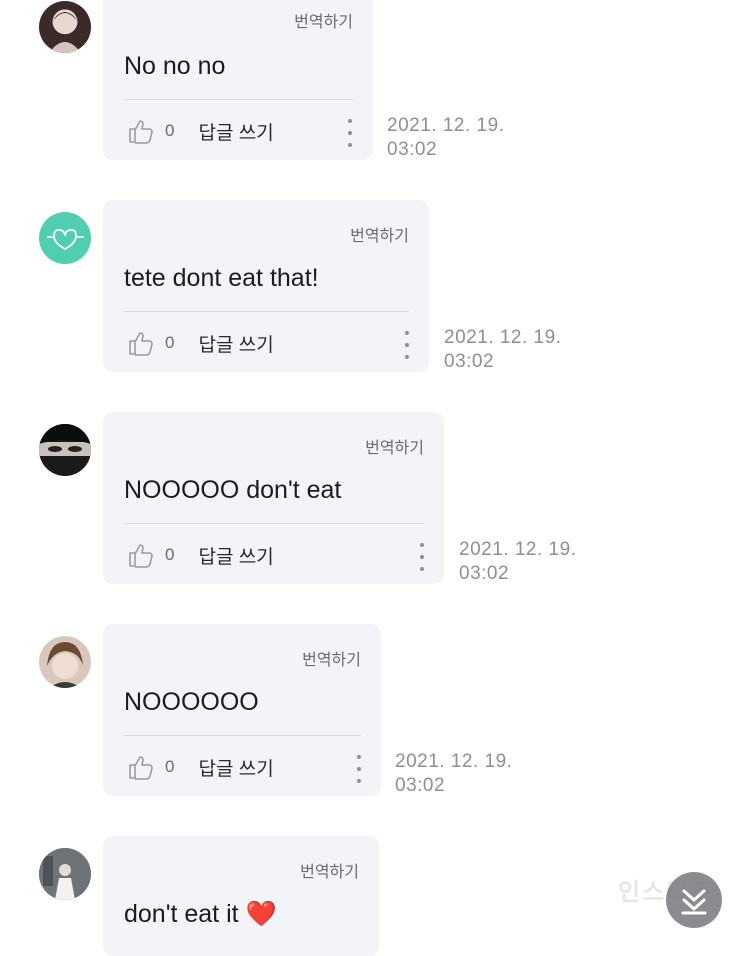  Describe the element at coordinates (238, 80) in the screenshot. I see `comment-bubble: 번역하기 No no no 0 답글 쓰기` at that location.